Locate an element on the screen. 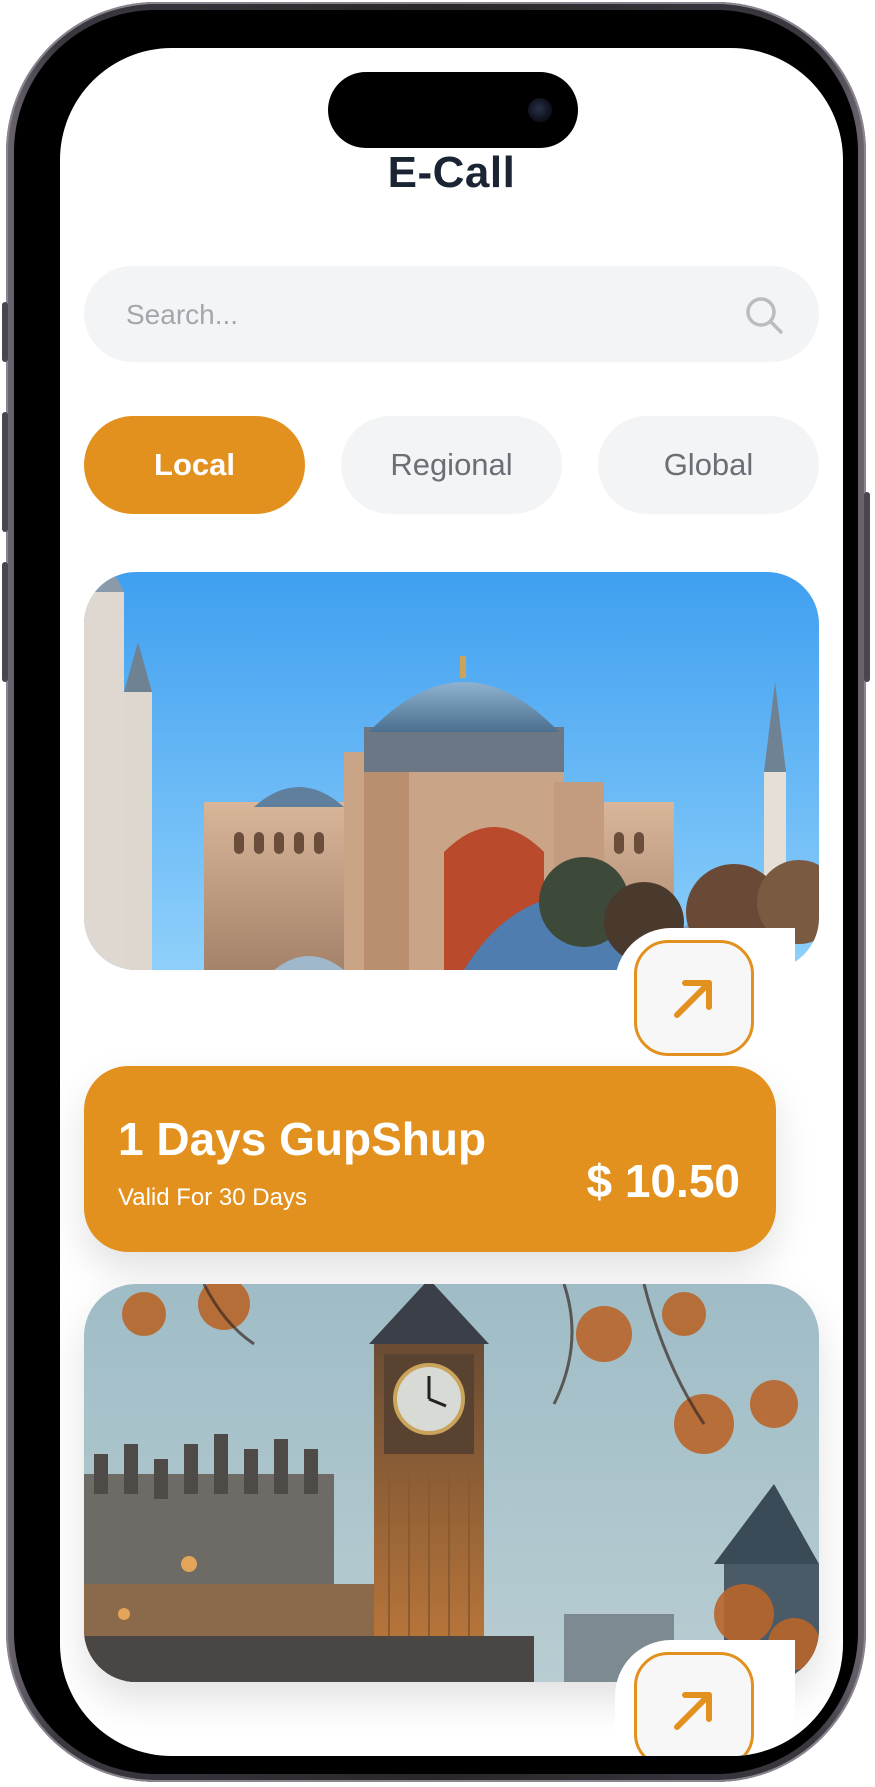 This screenshot has width=875, height=1787. plan-validity: Valid For 30 Days is located at coordinates (212, 1197).